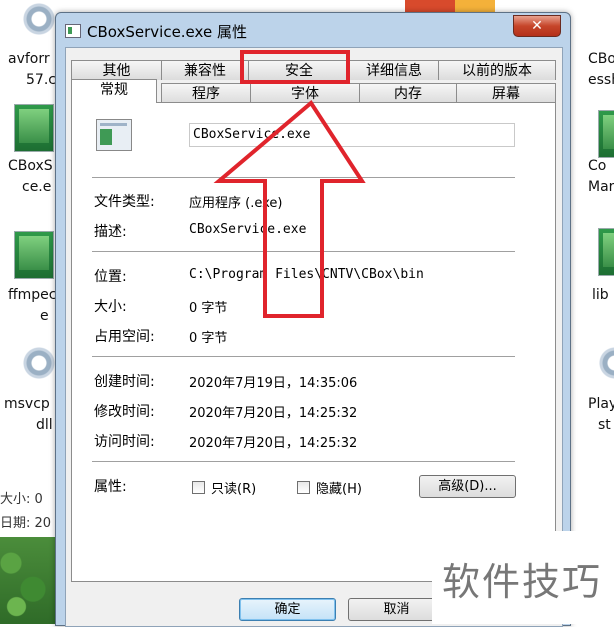 This screenshot has height=627, width=614. What do you see at coordinates (305, 93) in the screenshot?
I see `tab-font: 字体` at bounding box center [305, 93].